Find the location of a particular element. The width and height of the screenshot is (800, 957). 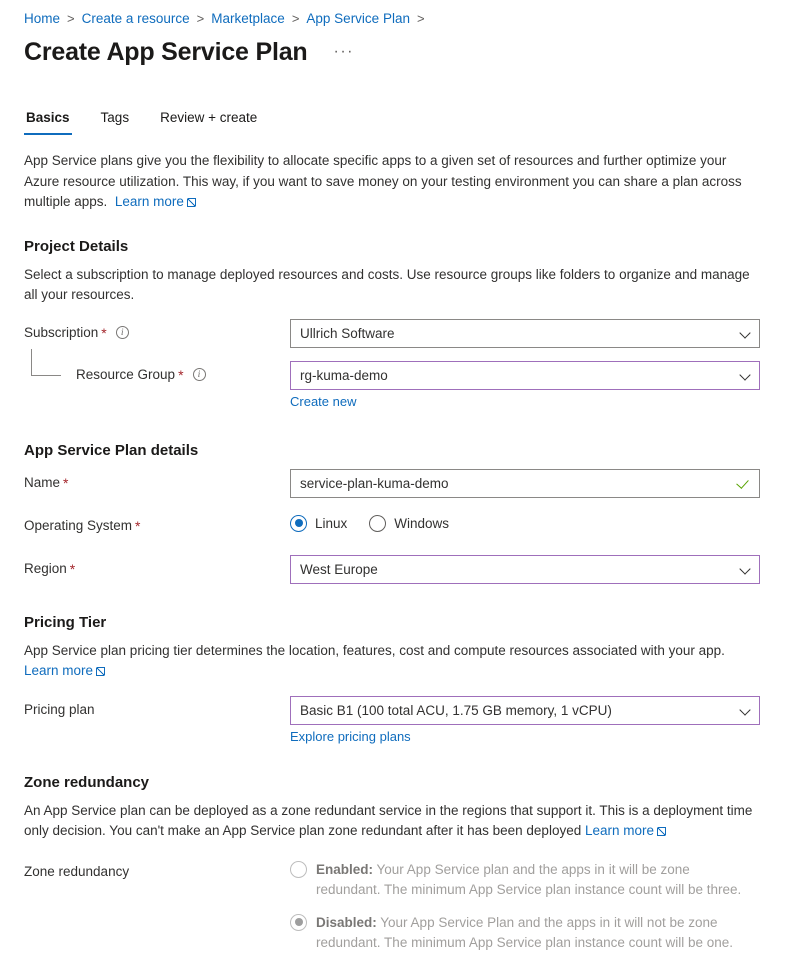

breadcrumb-item-app-service-plan: App Service Plan is located at coordinates (358, 19).